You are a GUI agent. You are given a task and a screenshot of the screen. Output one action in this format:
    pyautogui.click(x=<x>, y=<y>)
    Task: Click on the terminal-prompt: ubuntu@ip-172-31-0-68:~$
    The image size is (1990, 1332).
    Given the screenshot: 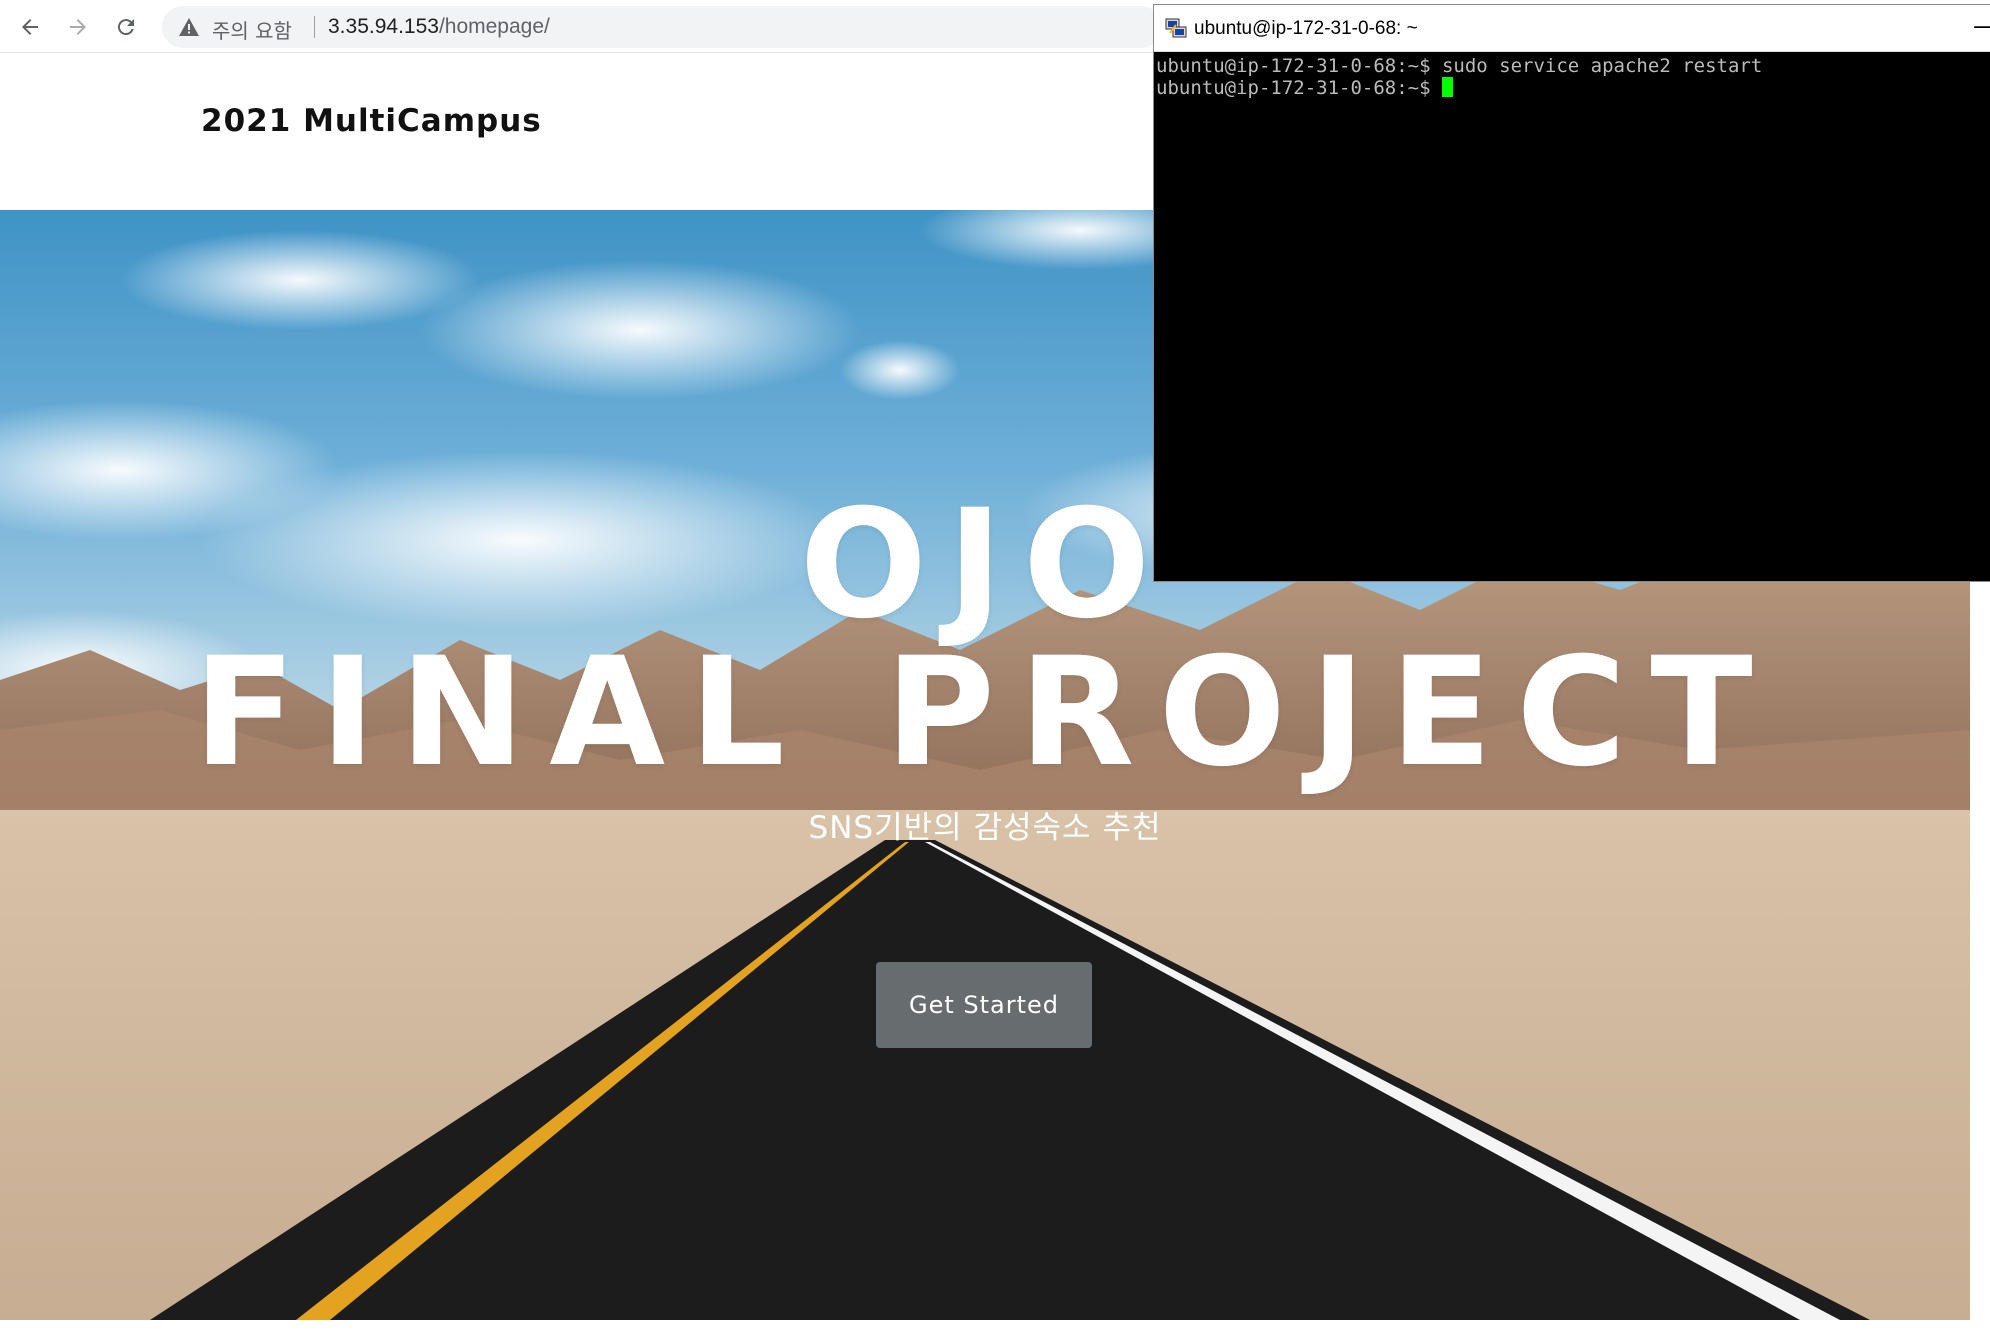 What is the action you would take?
    pyautogui.click(x=1299, y=88)
    